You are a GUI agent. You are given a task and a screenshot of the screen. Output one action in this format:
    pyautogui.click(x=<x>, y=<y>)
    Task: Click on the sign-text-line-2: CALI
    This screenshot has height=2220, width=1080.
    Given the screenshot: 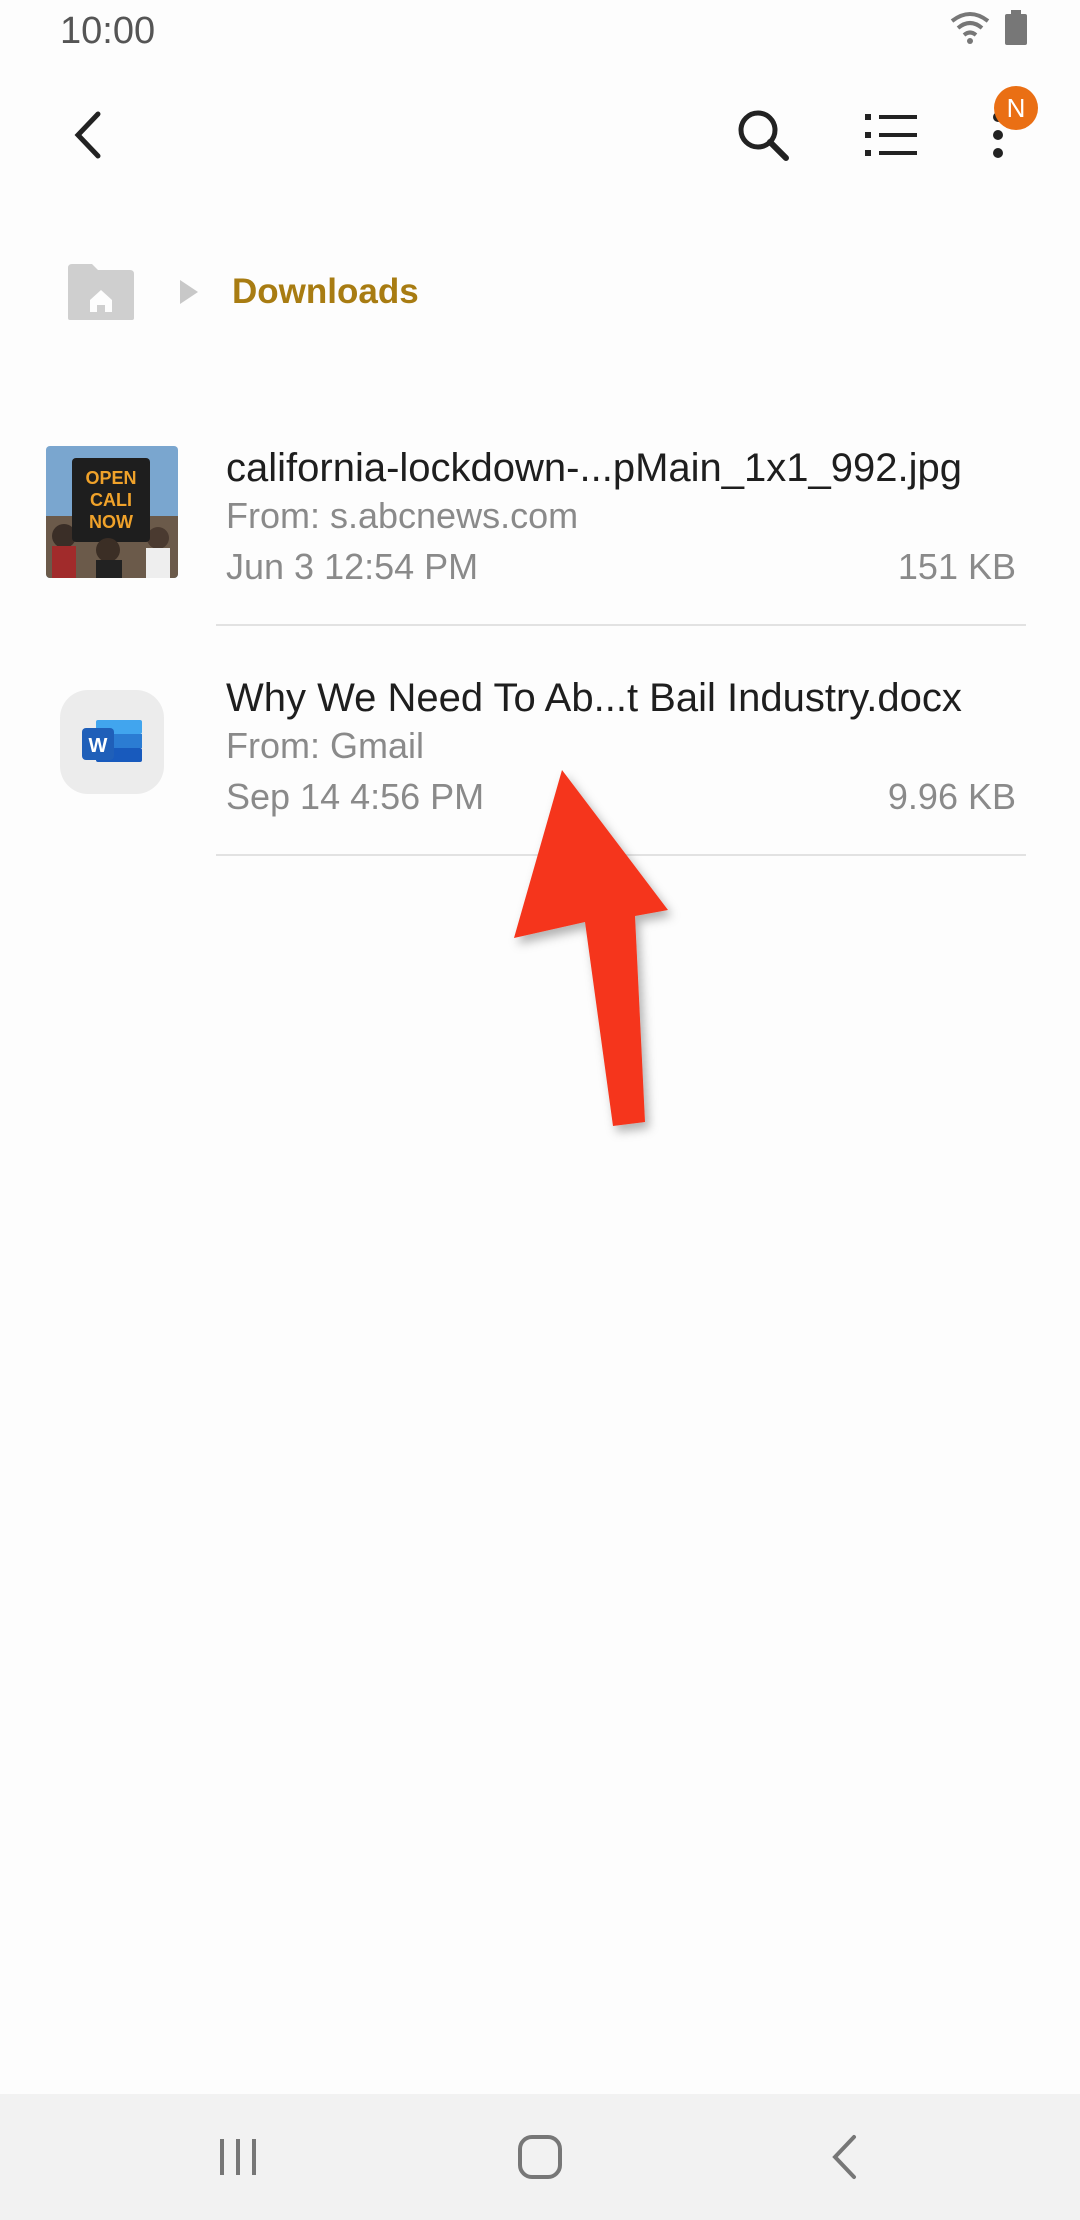 What is the action you would take?
    pyautogui.click(x=111, y=500)
    